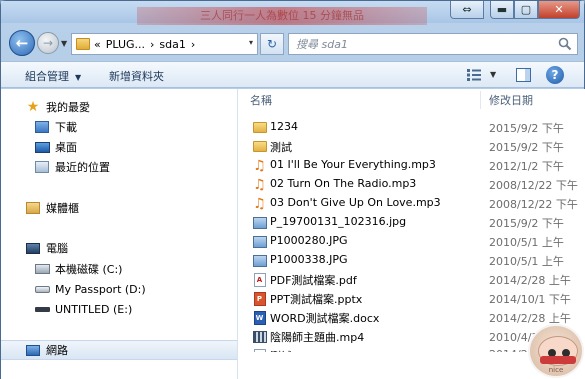 The height and width of the screenshot is (379, 585). I want to click on powerpoint-file-icon: P, so click(259, 298).